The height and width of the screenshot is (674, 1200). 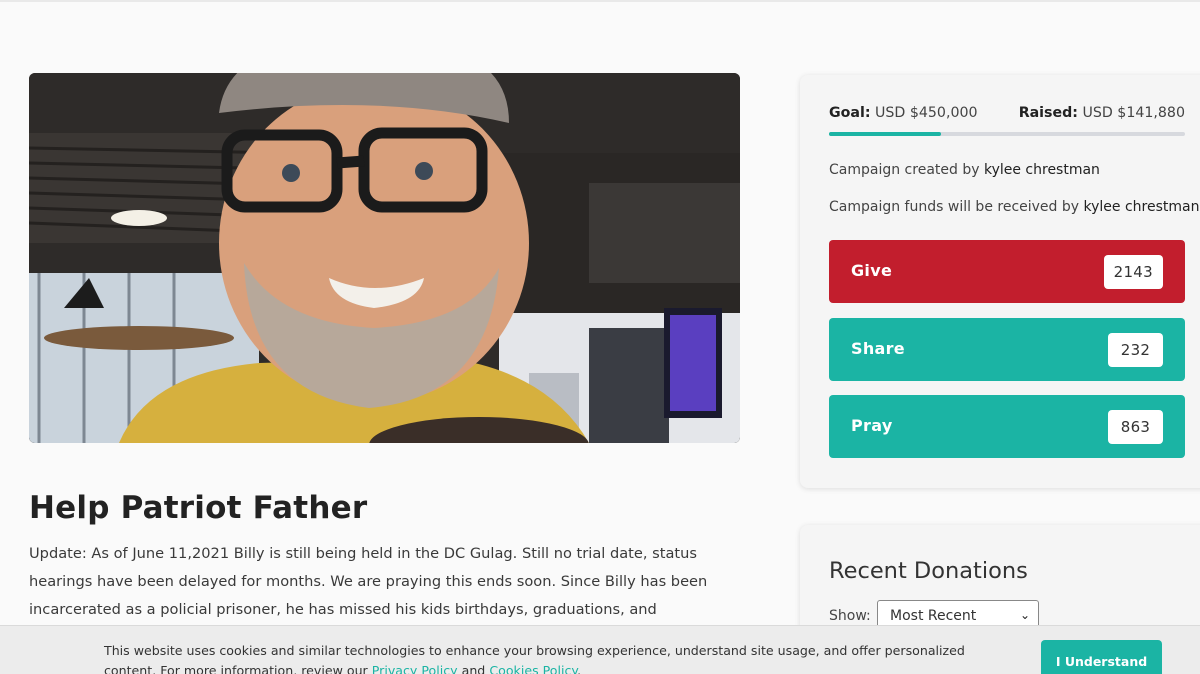 What do you see at coordinates (1135, 427) in the screenshot?
I see `pray-count: 863` at bounding box center [1135, 427].